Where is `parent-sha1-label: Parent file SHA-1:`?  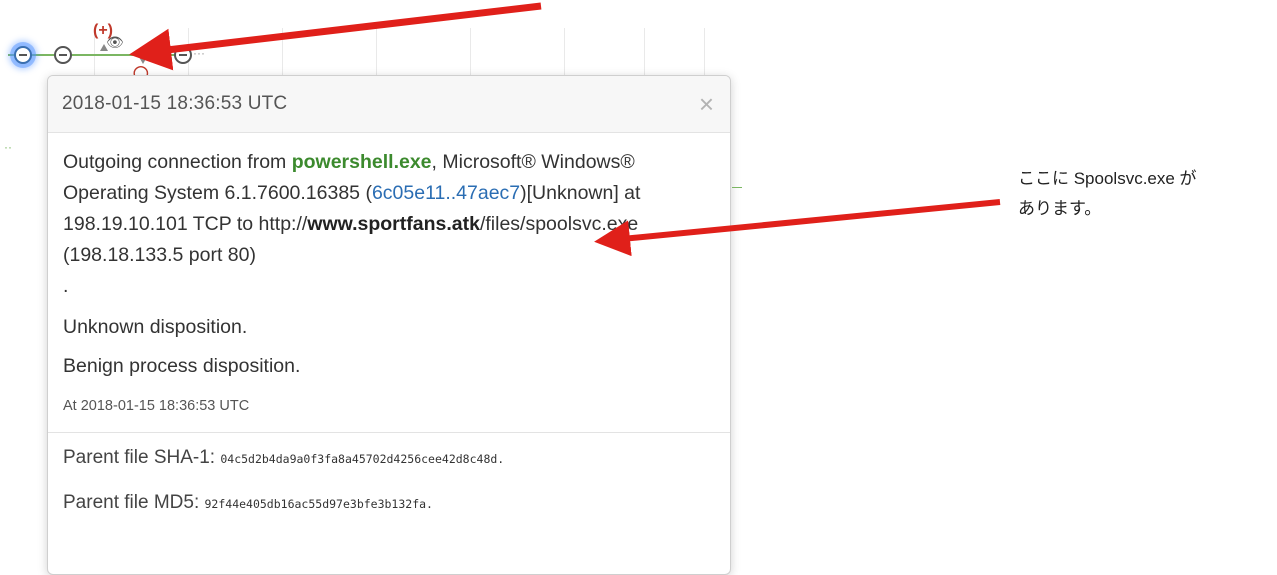
parent-sha1-label: Parent file SHA-1: is located at coordinates (142, 457).